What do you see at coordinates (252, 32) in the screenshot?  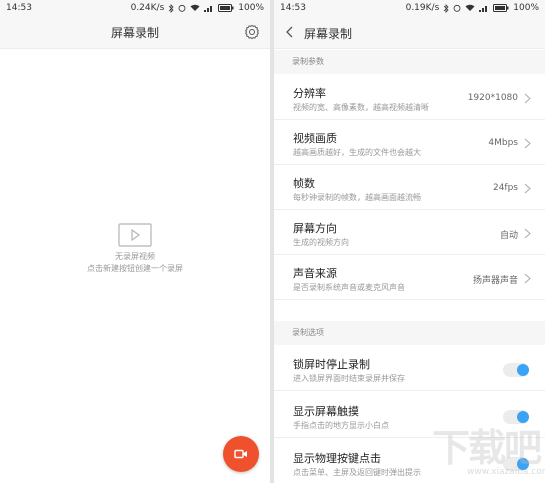 I see `gear-icon` at bounding box center [252, 32].